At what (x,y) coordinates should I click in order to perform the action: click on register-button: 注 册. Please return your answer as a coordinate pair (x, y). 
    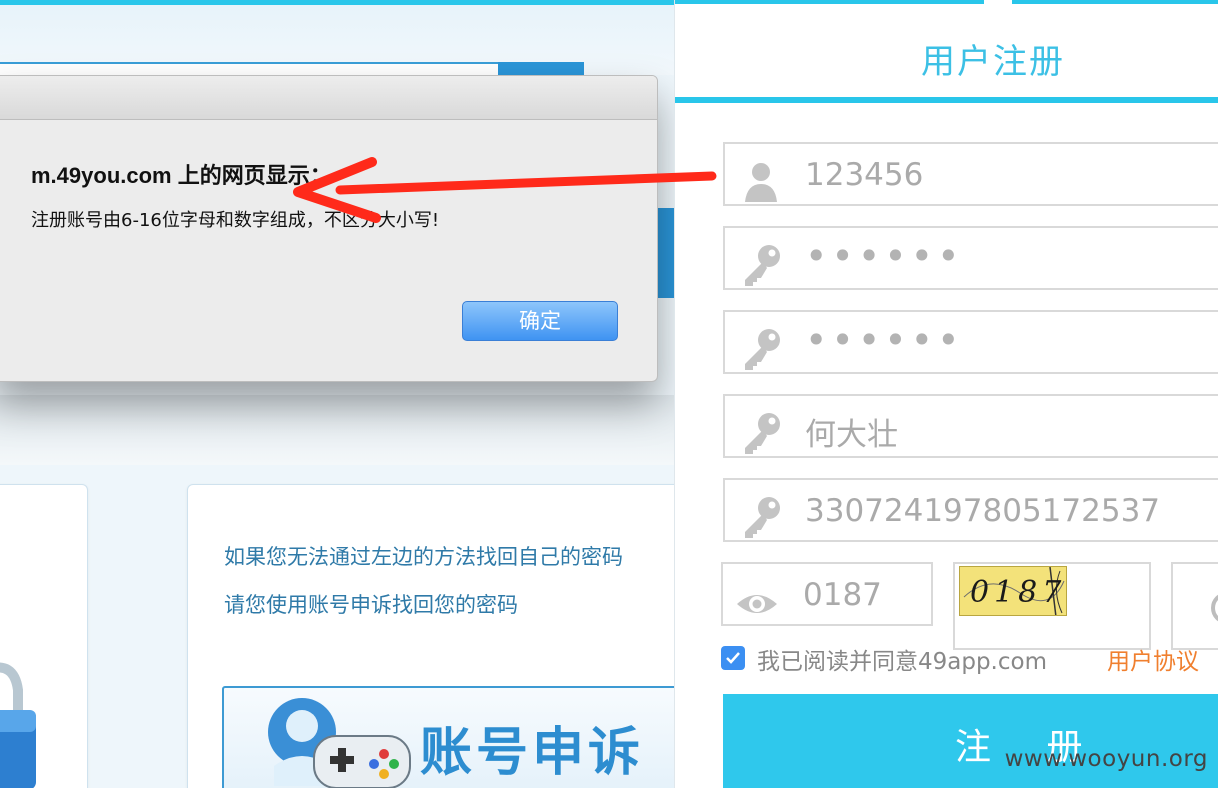
    Looking at the image, I should click on (970, 741).